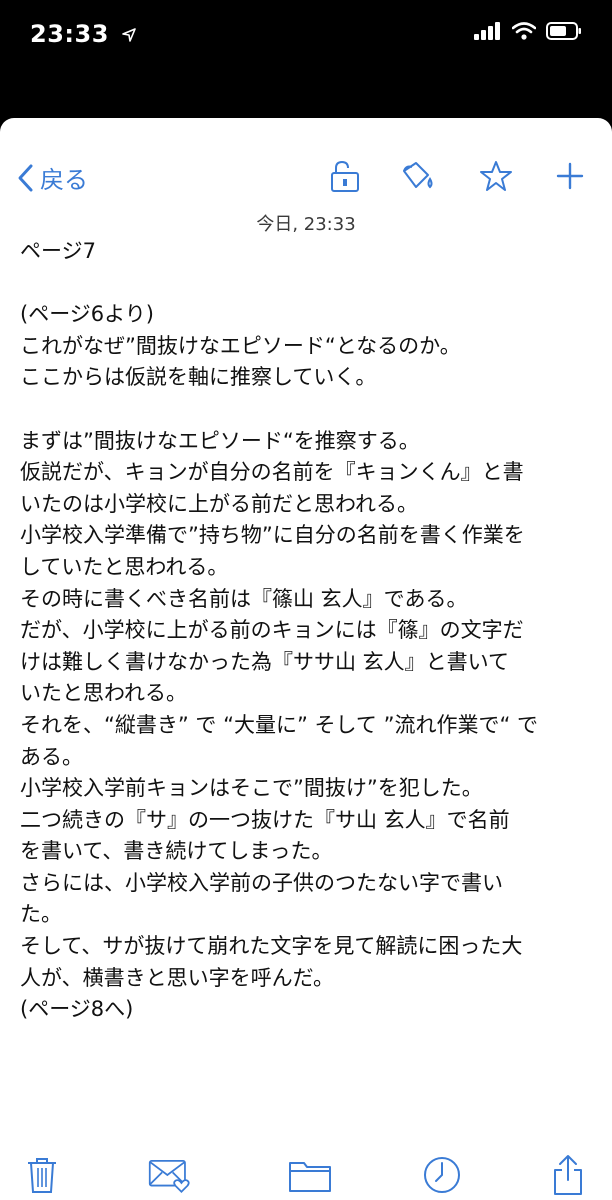 The height and width of the screenshot is (1200, 612). Describe the element at coordinates (261, 882) in the screenshot. I see `message-line: さらには、小学校入学前の子供のつたない字で書い` at that location.